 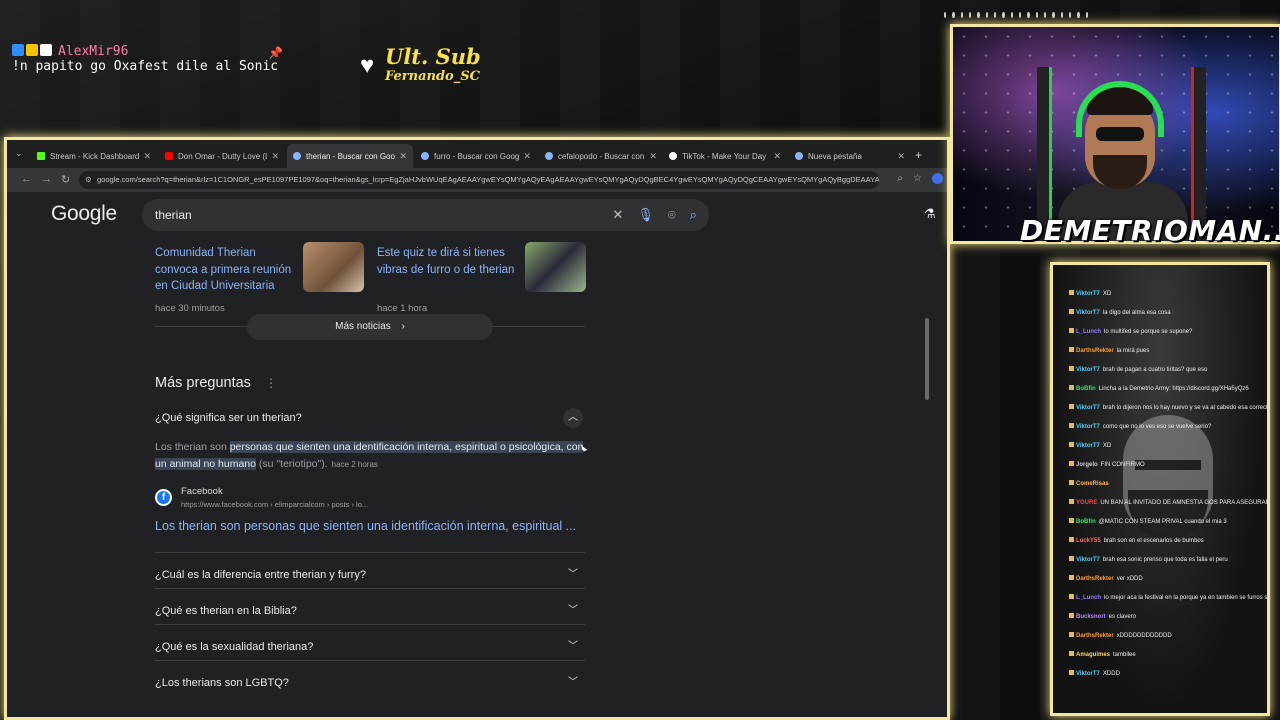 What do you see at coordinates (402, 308) in the screenshot?
I see `news-time: hace 1 hora` at bounding box center [402, 308].